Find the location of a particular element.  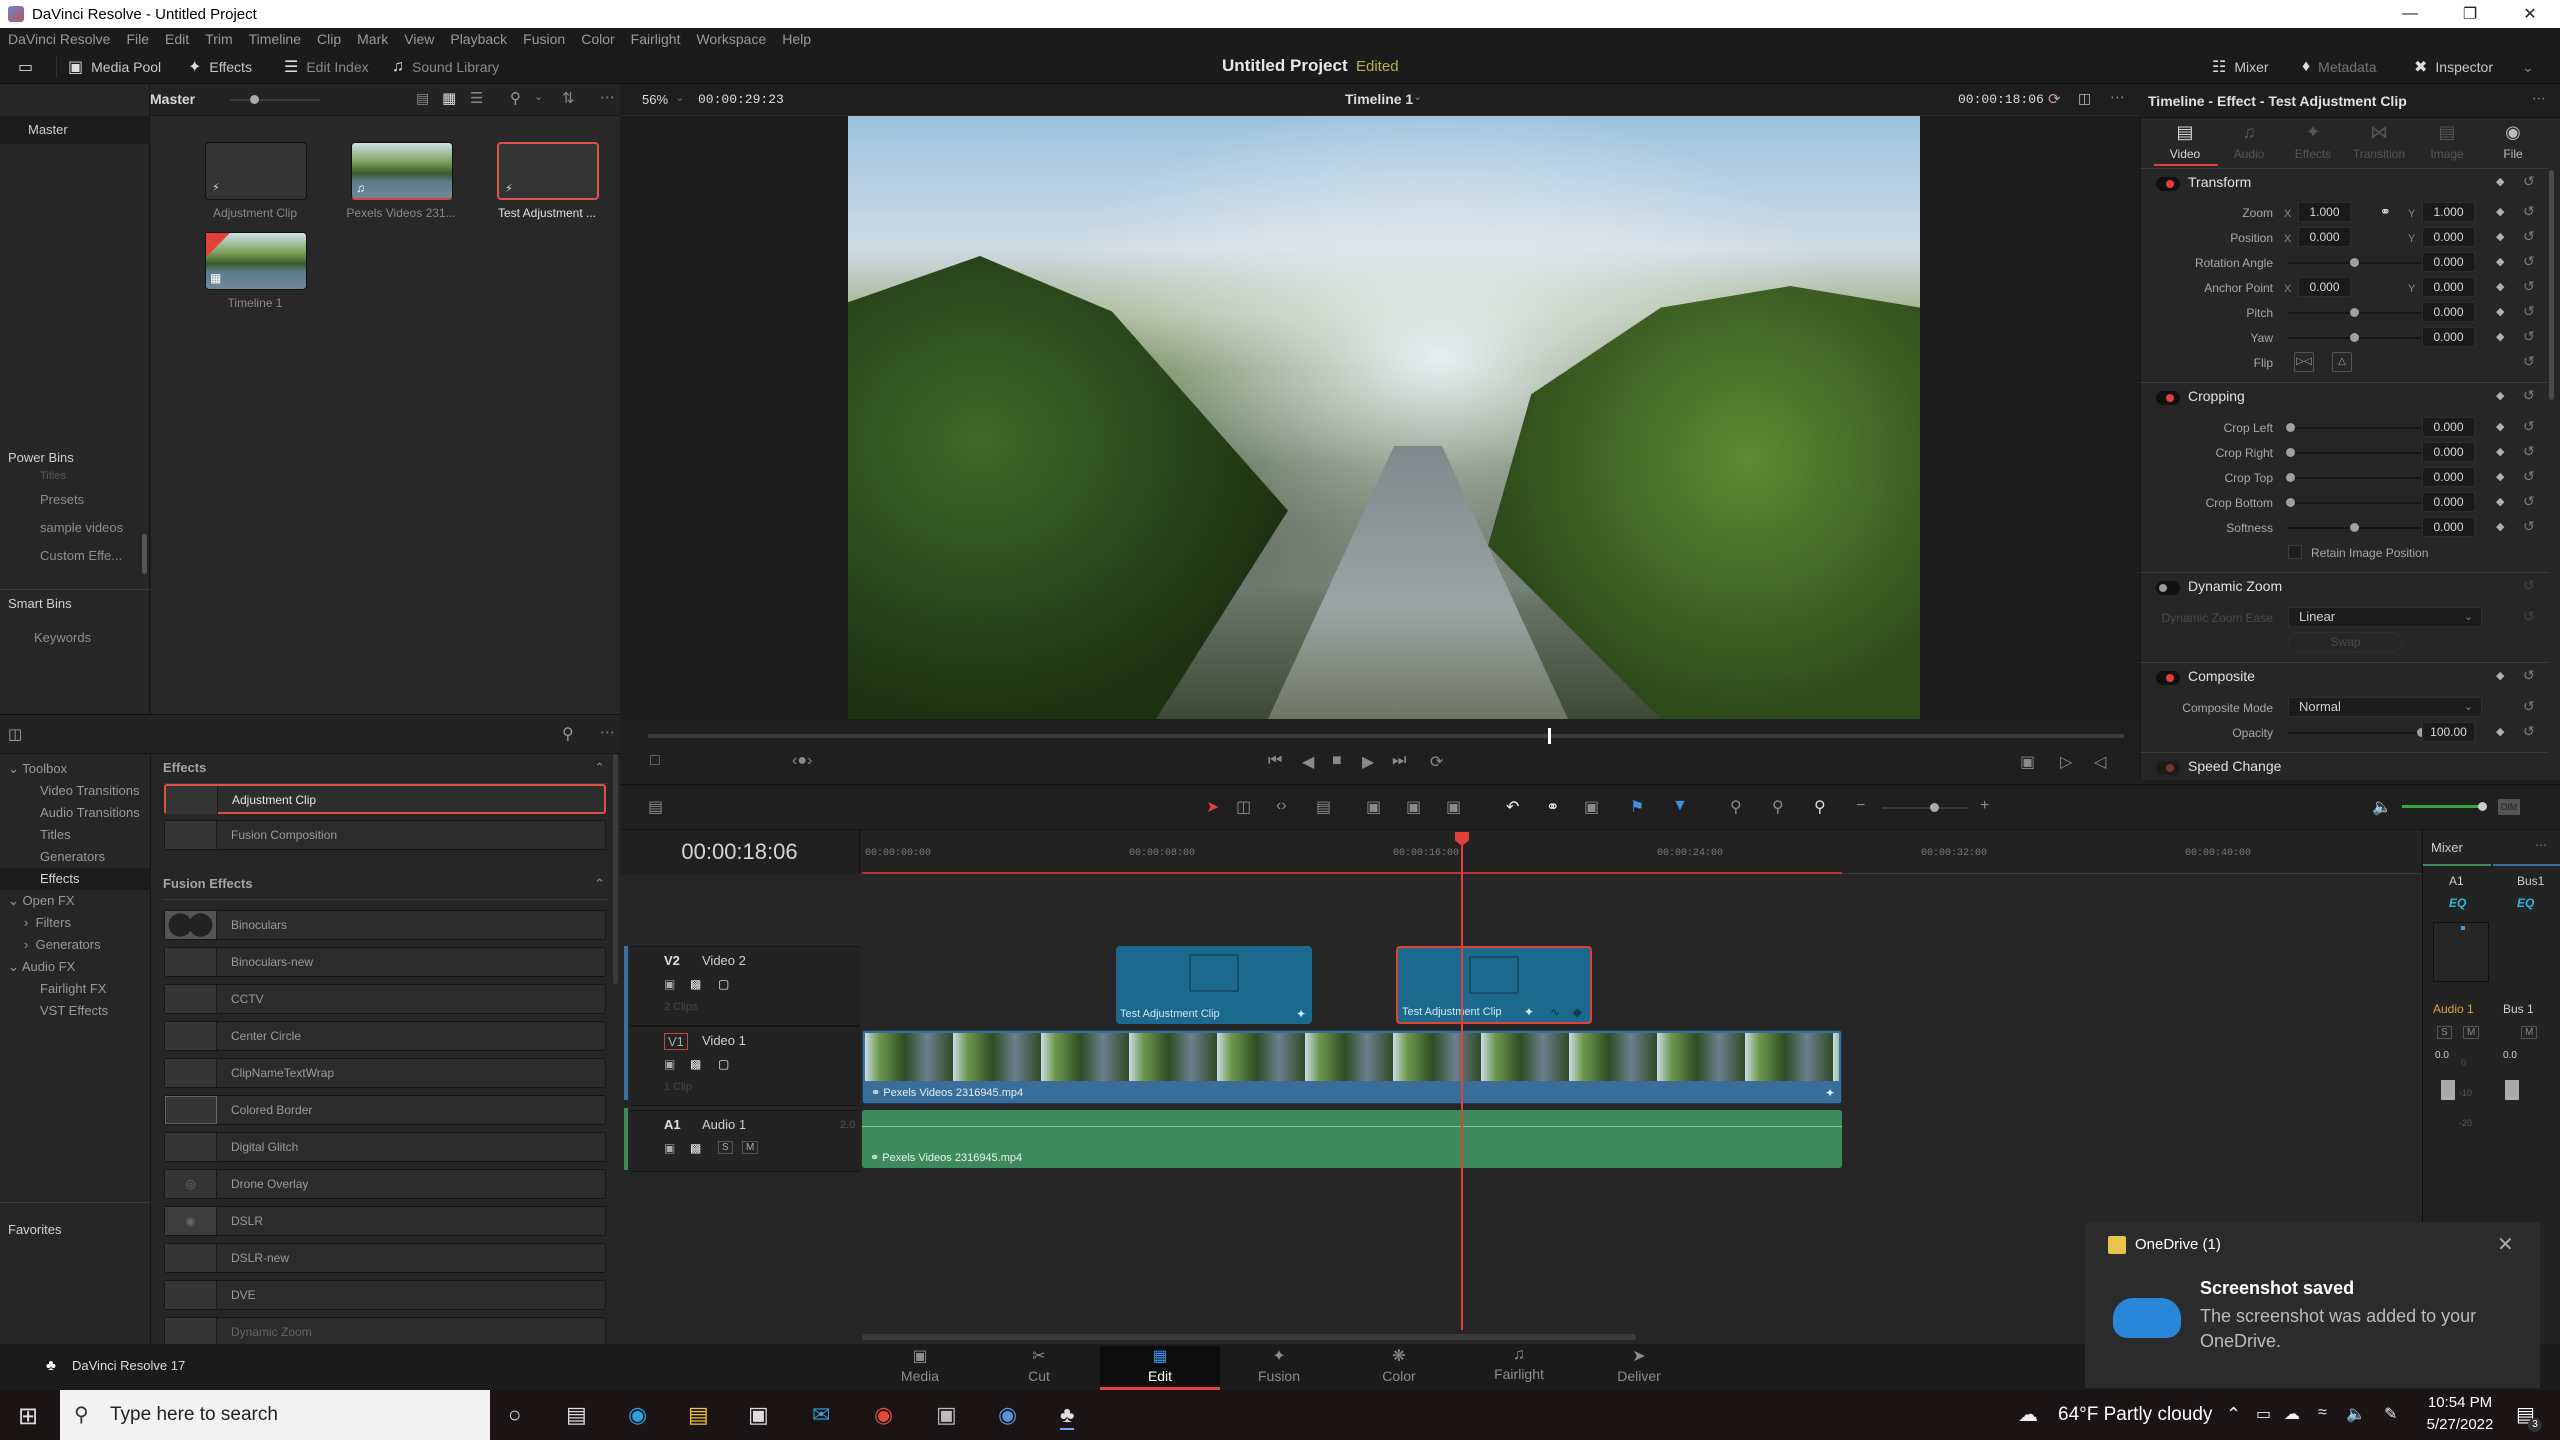

timeline-clip-adjustment-selected: Test Adjustment Clip ✦ ∿ ◆ is located at coordinates (1494, 985).